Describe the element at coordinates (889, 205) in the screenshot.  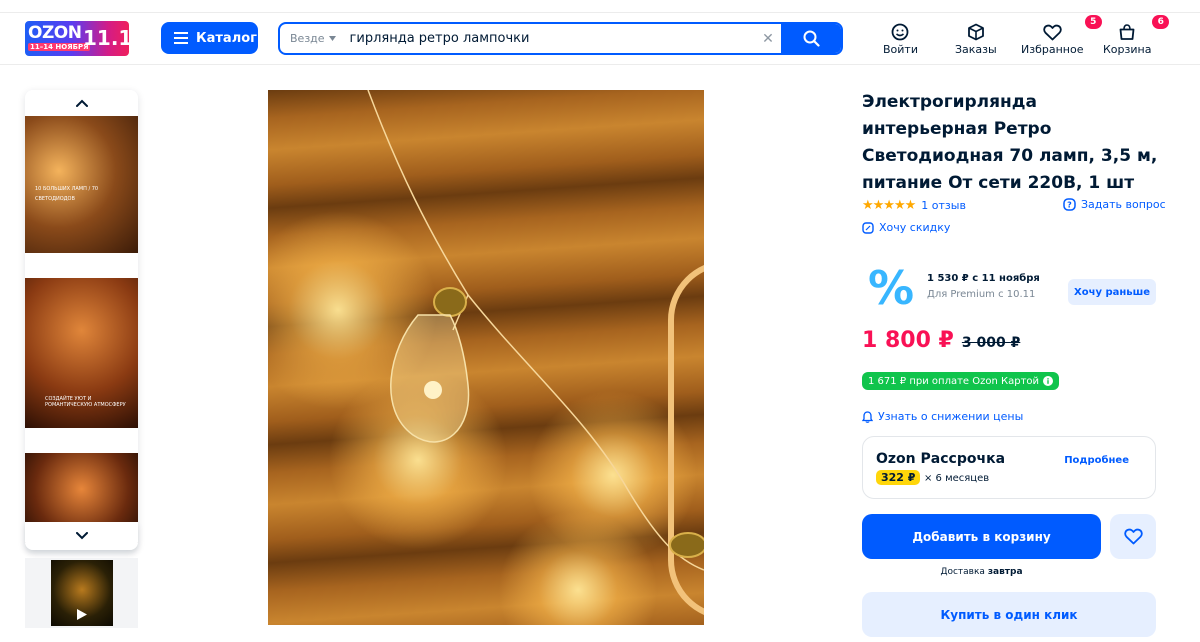
I see `star-rating-icon: ★★★★★` at that location.